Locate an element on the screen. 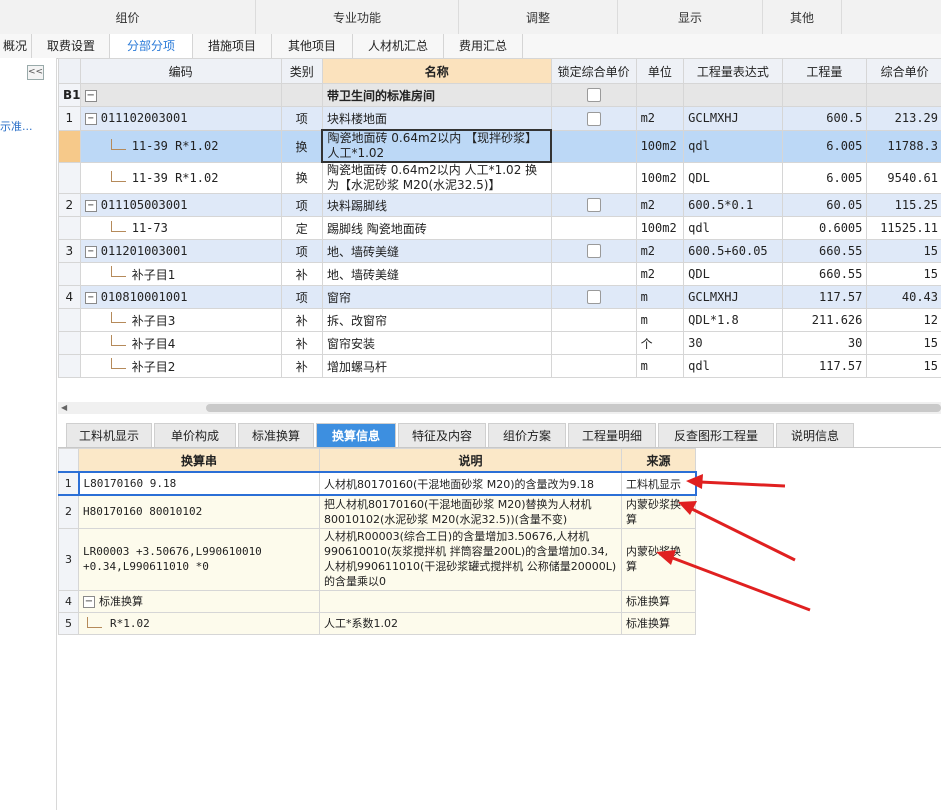 Image resolution: width=941 pixels, height=810 pixels. cell-description is located at coordinates (470, 601).